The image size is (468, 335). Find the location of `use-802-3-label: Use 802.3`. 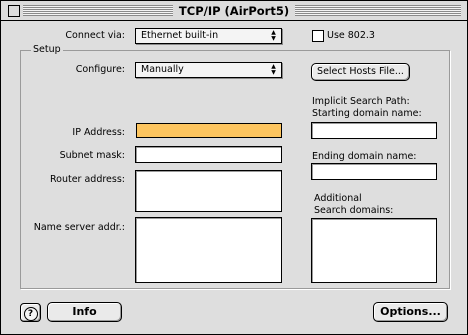

use-802-3-label: Use 802.3 is located at coordinates (351, 35).